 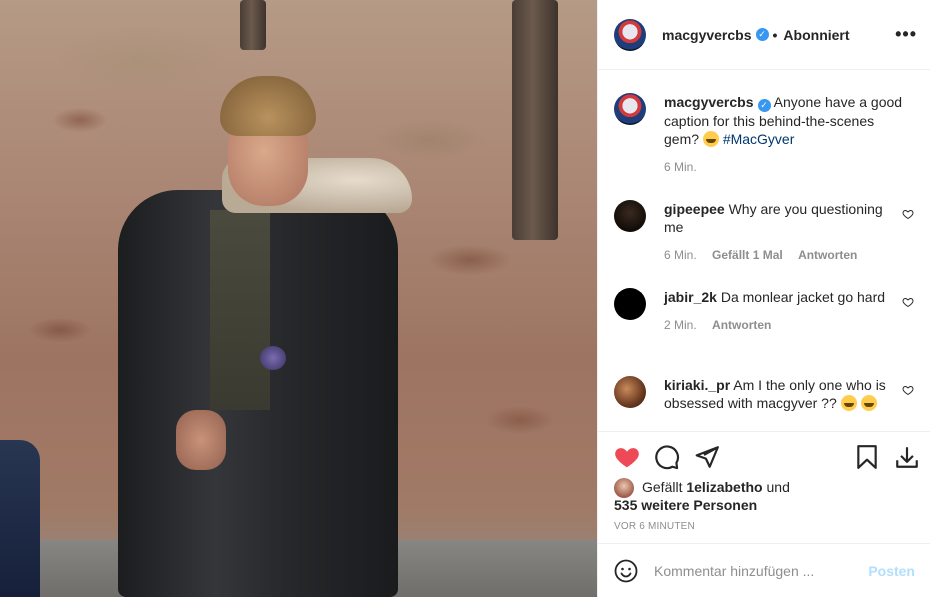 I want to click on hands, so click(x=201, y=440).